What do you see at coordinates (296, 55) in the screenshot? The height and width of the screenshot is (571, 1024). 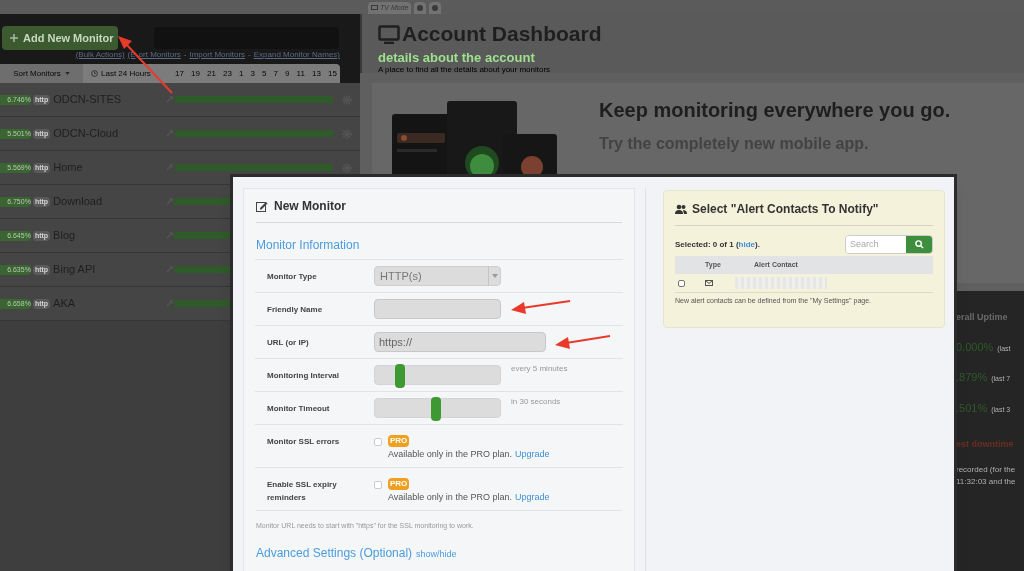 I see `sidebar-link: Expand Monitor Names)` at bounding box center [296, 55].